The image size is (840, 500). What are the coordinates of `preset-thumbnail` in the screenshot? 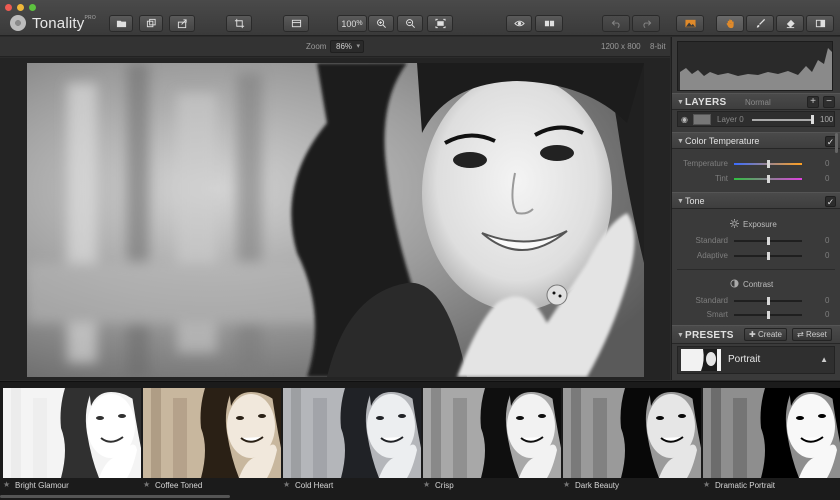 It's located at (701, 360).